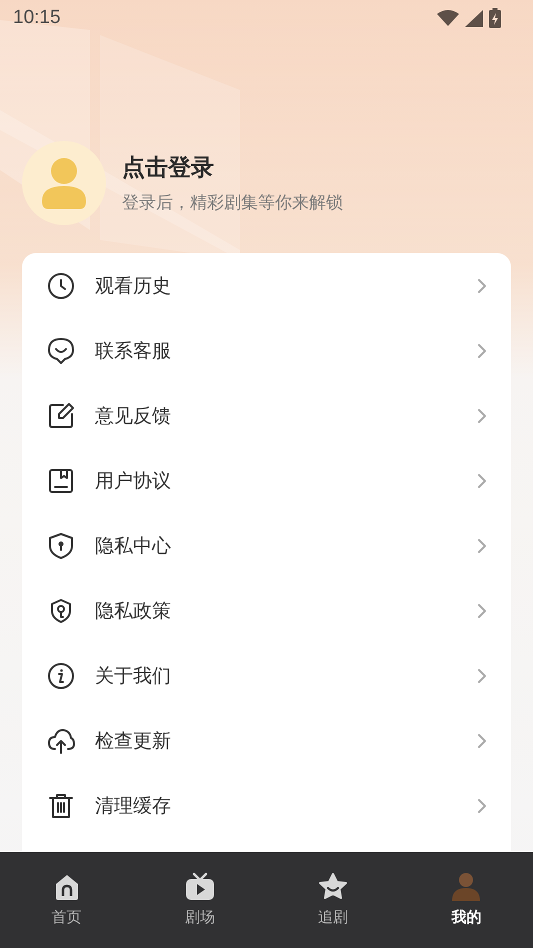 The height and width of the screenshot is (948, 533). What do you see at coordinates (474, 18) in the screenshot?
I see `signal-icon` at bounding box center [474, 18].